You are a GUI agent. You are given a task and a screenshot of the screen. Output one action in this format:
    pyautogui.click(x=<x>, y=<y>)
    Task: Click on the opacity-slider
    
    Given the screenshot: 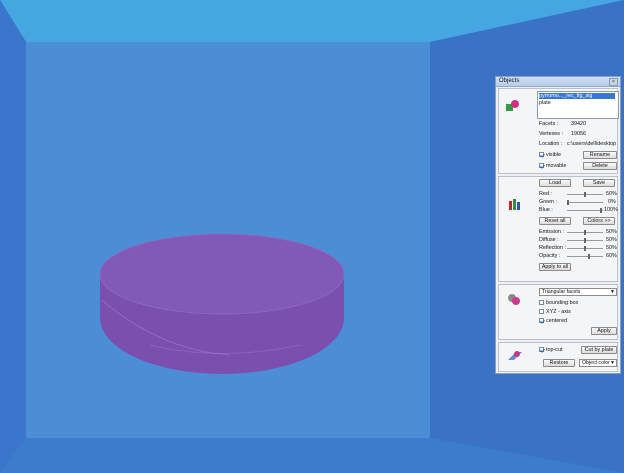 What is the action you would take?
    pyautogui.click(x=585, y=256)
    